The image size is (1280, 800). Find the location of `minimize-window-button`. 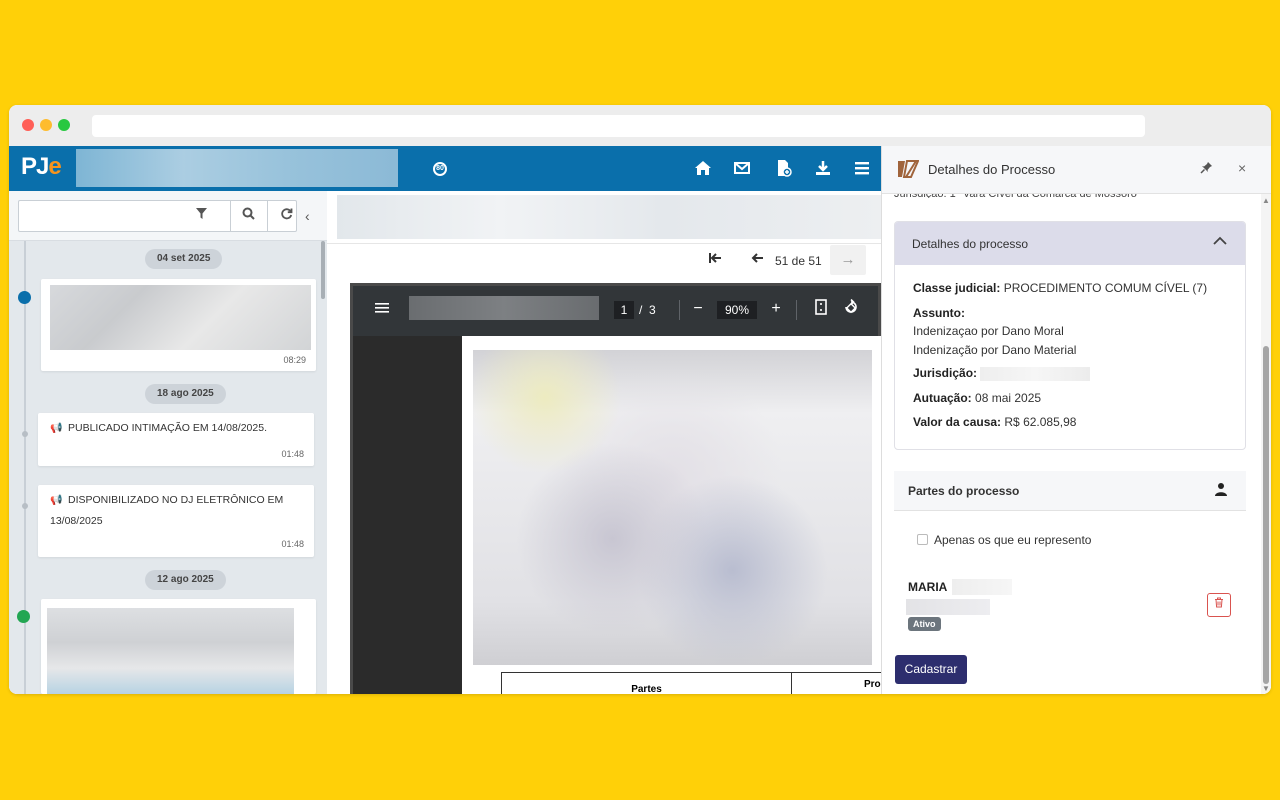

minimize-window-button is located at coordinates (46, 125).